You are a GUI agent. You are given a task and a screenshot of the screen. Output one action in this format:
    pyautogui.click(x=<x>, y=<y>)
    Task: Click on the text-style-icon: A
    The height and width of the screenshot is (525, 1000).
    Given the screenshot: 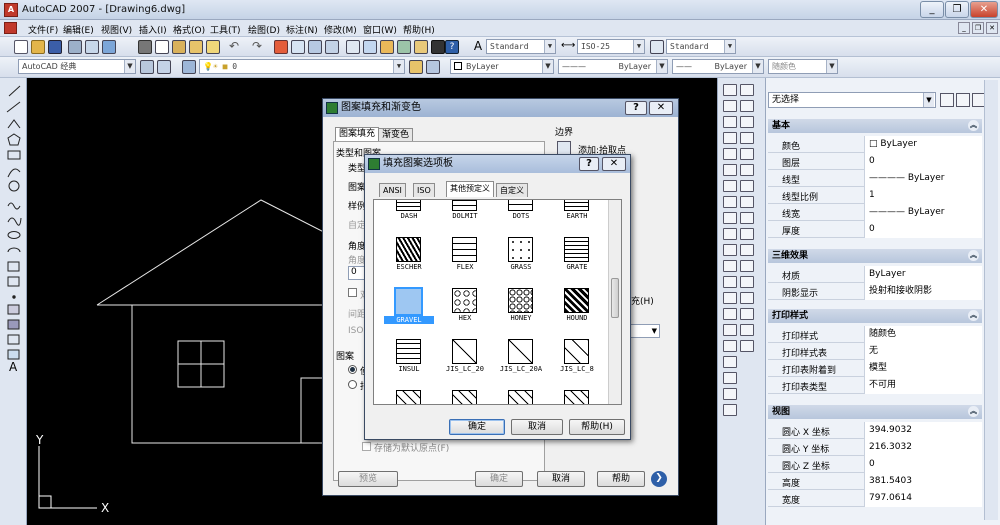 What is the action you would take?
    pyautogui.click(x=478, y=47)
    